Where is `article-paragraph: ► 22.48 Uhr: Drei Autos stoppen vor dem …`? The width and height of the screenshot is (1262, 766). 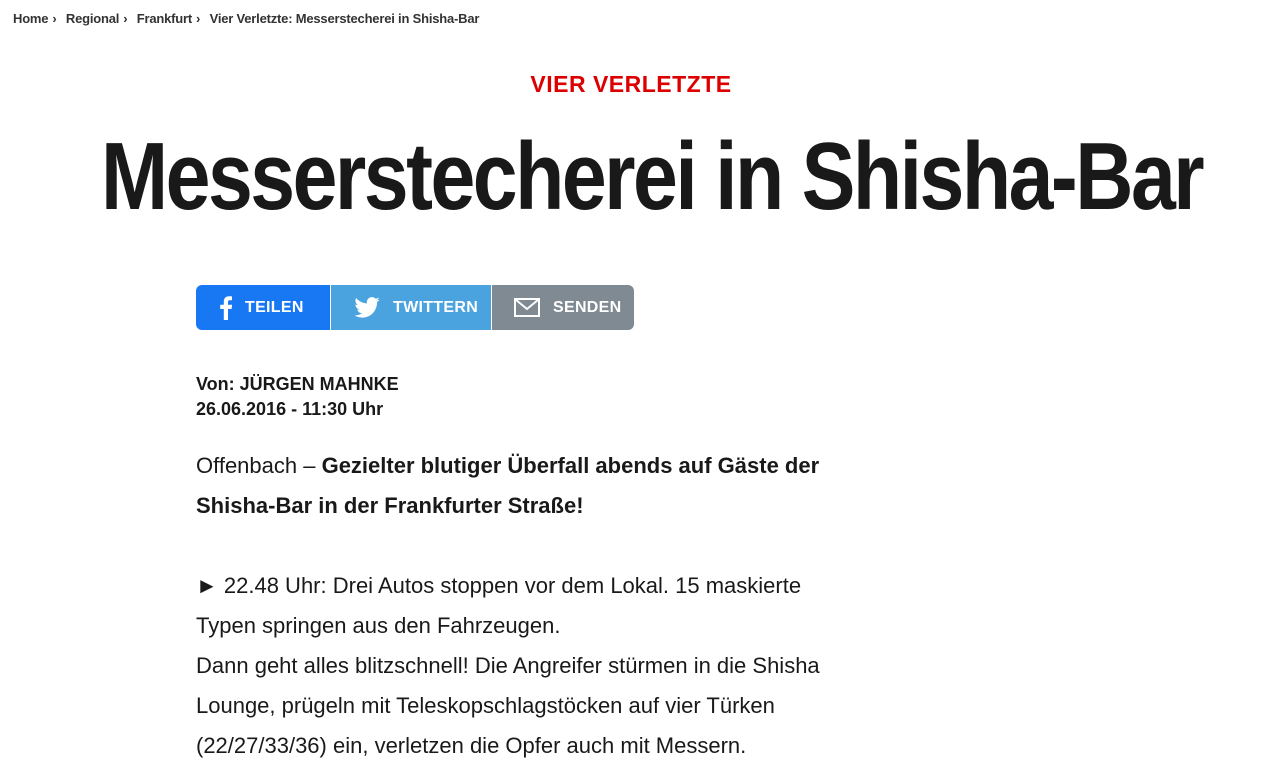 article-paragraph: ► 22.48 Uhr: Drei Autos stoppen vor dem … is located at coordinates (499, 605).